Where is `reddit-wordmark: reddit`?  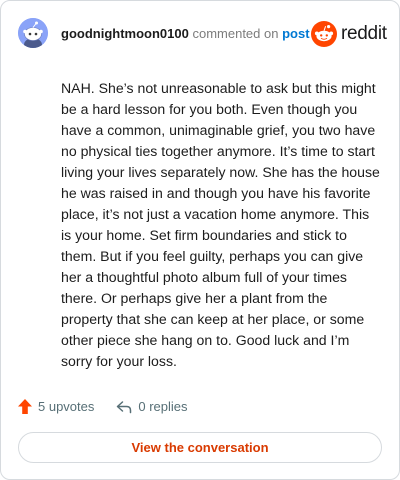
reddit-wordmark: reddit is located at coordinates (364, 33).